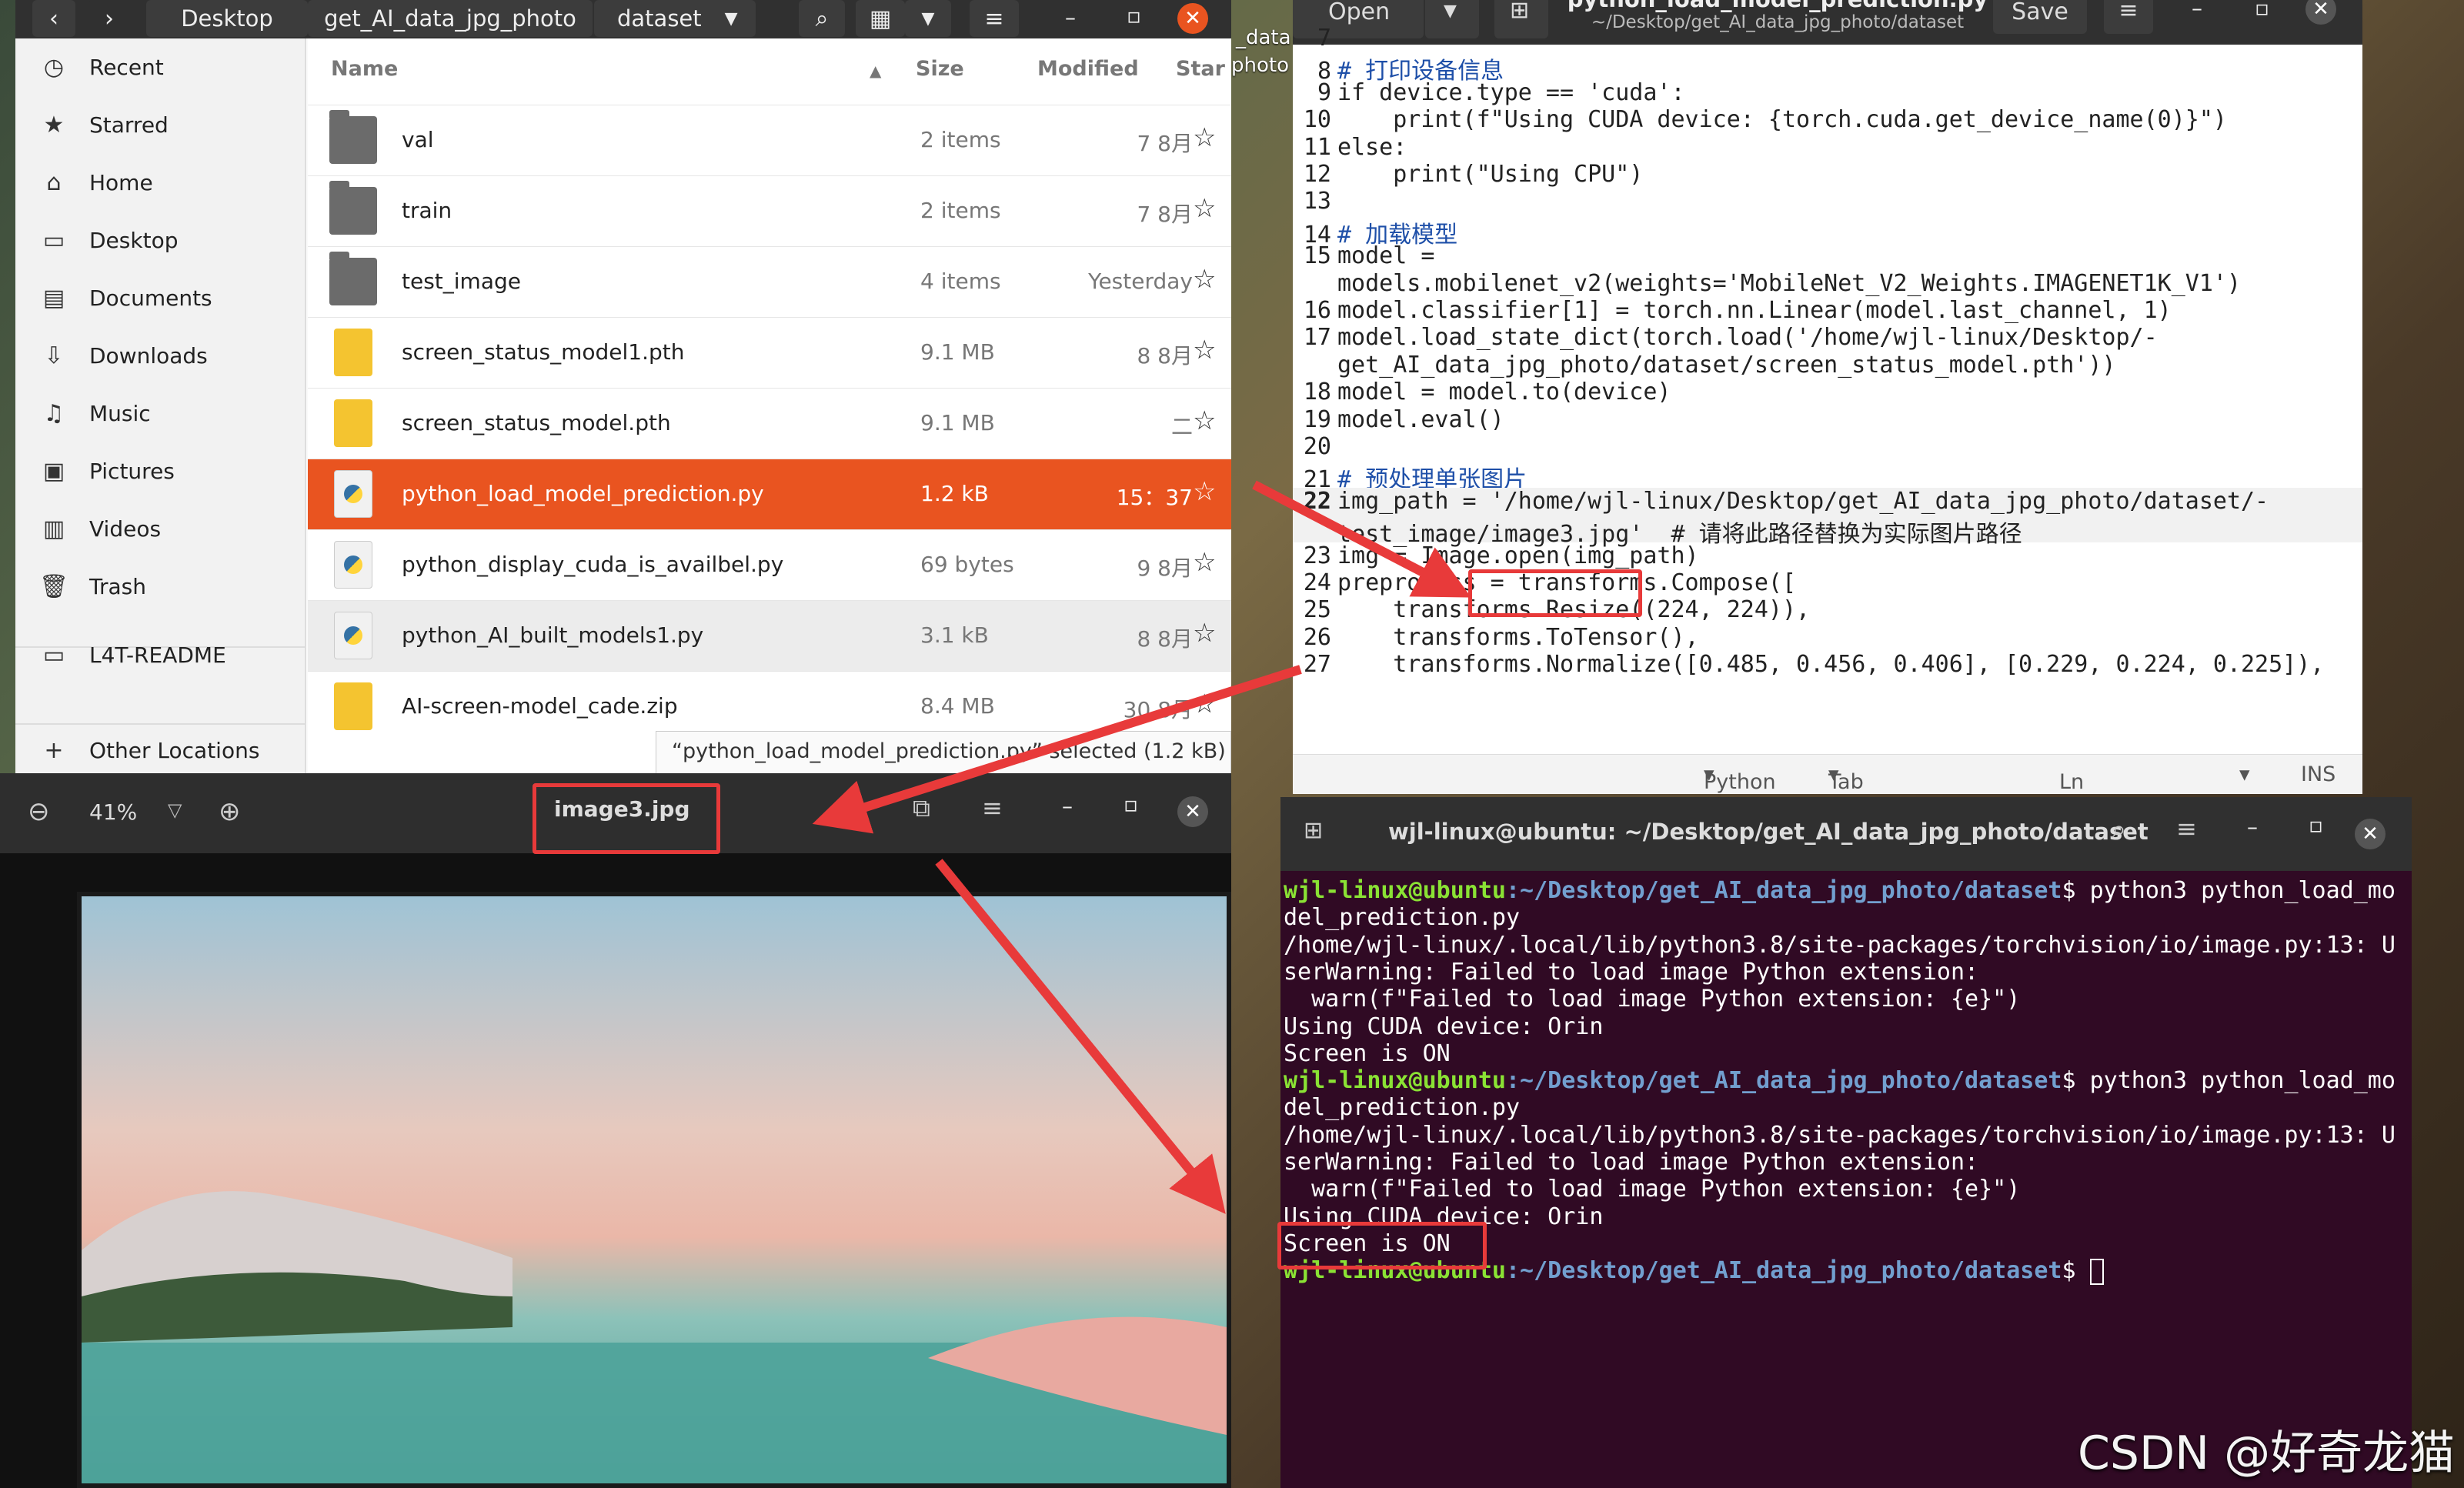 The width and height of the screenshot is (2464, 1488). What do you see at coordinates (954, 635) in the screenshot?
I see `file-size: 3.1 kB` at bounding box center [954, 635].